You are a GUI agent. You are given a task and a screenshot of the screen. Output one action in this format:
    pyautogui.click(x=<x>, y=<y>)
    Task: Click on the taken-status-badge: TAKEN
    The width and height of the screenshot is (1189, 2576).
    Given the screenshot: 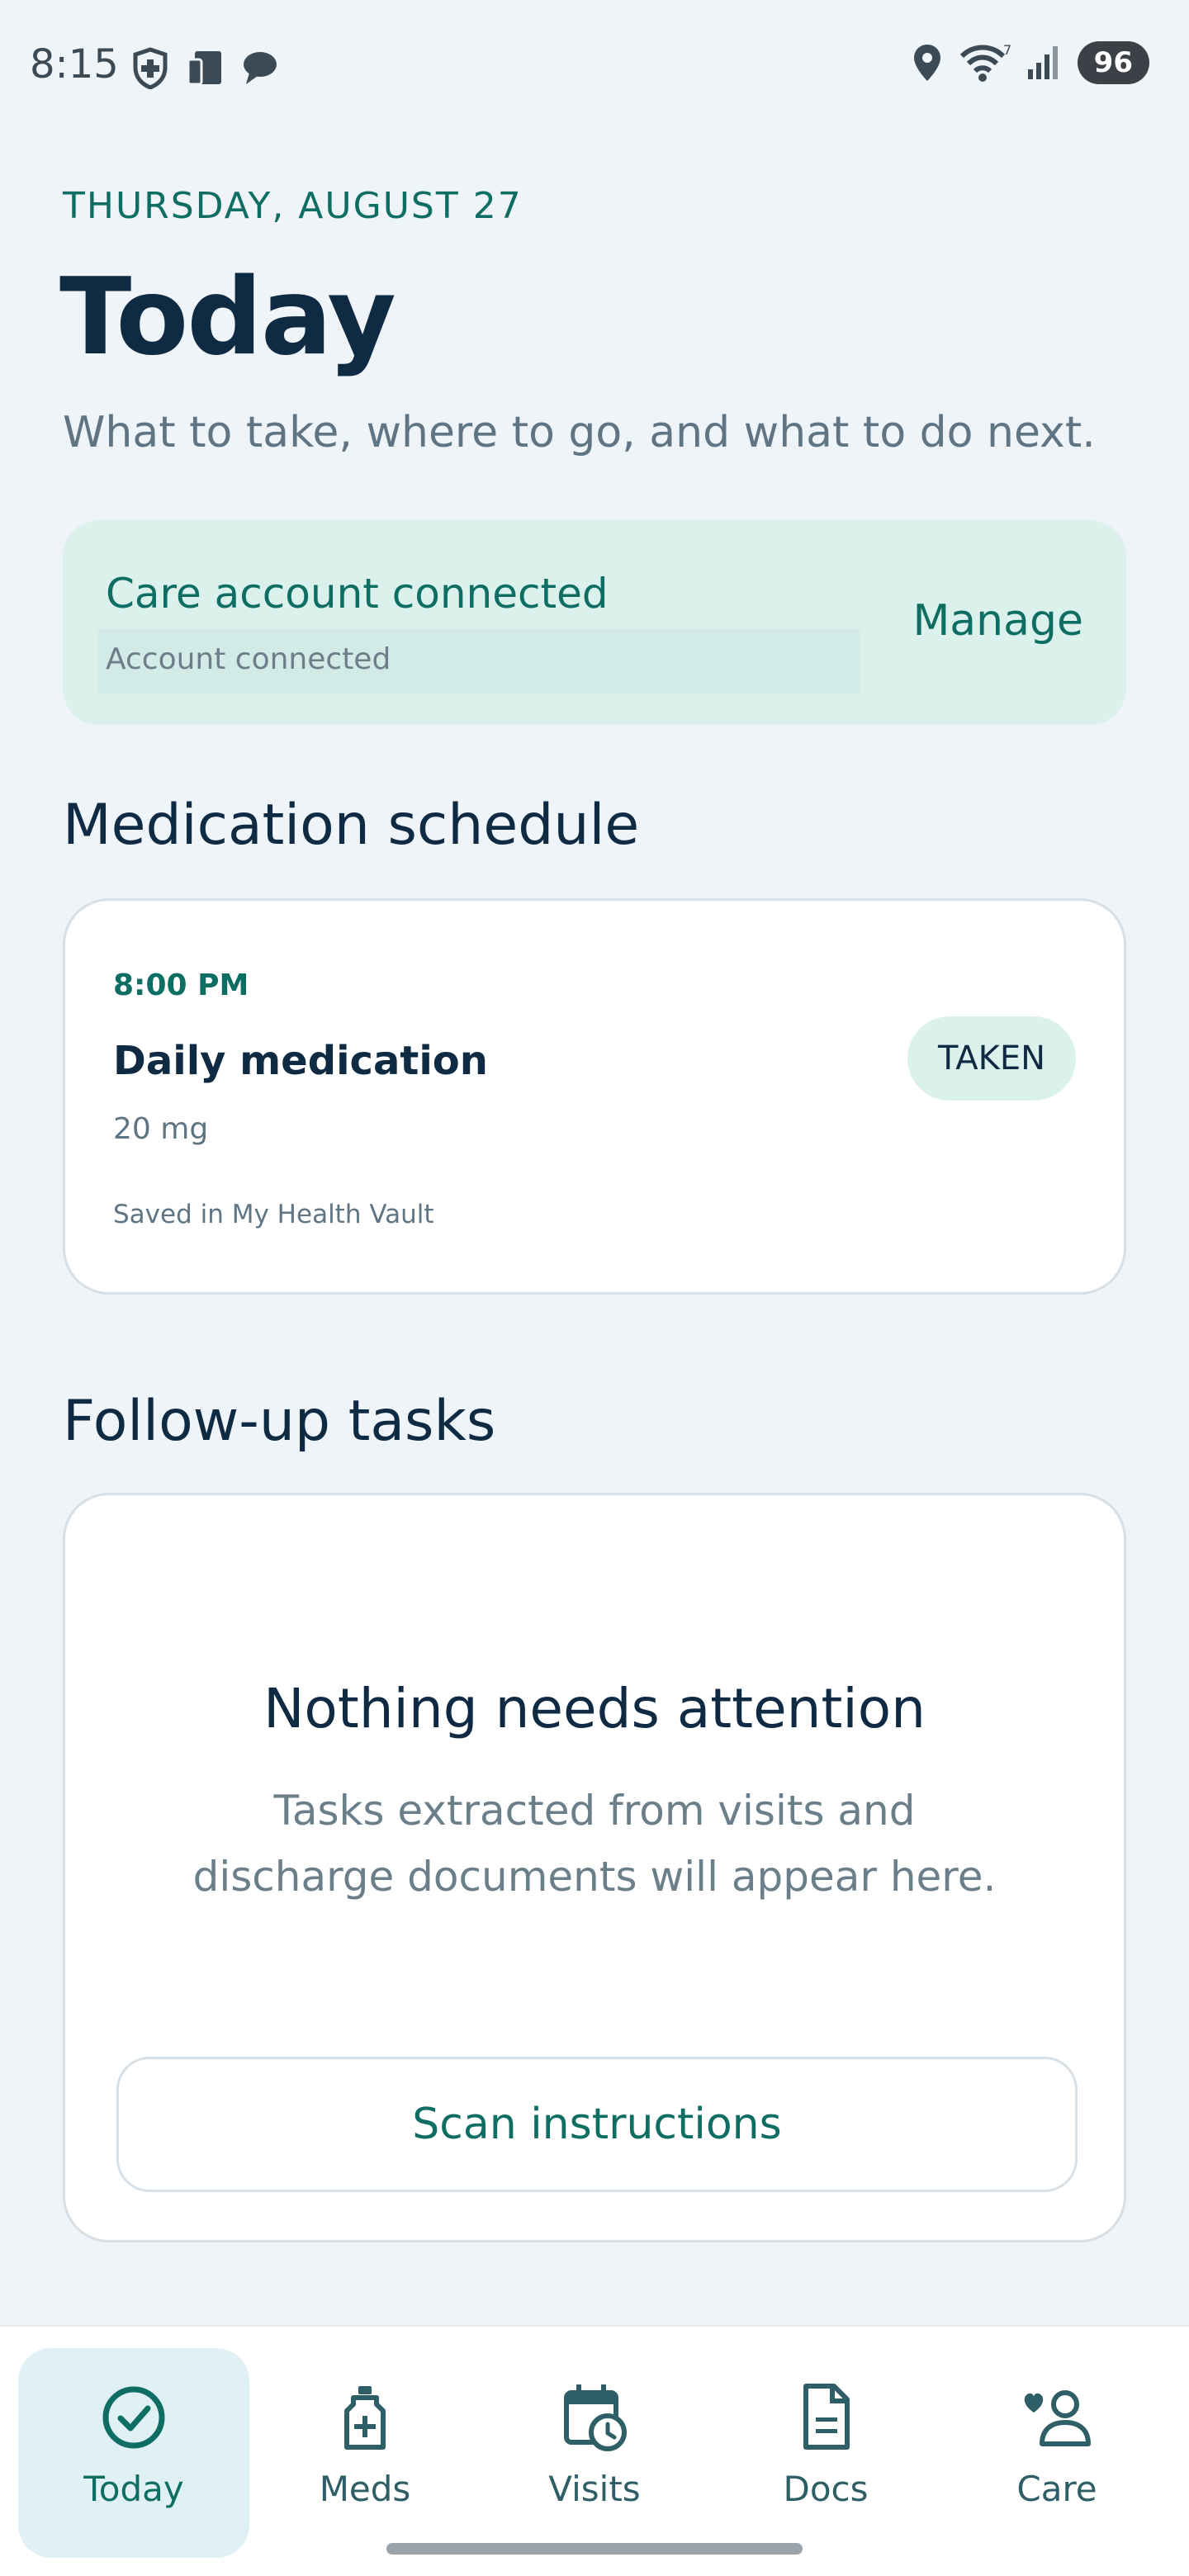 What is the action you would take?
    pyautogui.click(x=991, y=1058)
    